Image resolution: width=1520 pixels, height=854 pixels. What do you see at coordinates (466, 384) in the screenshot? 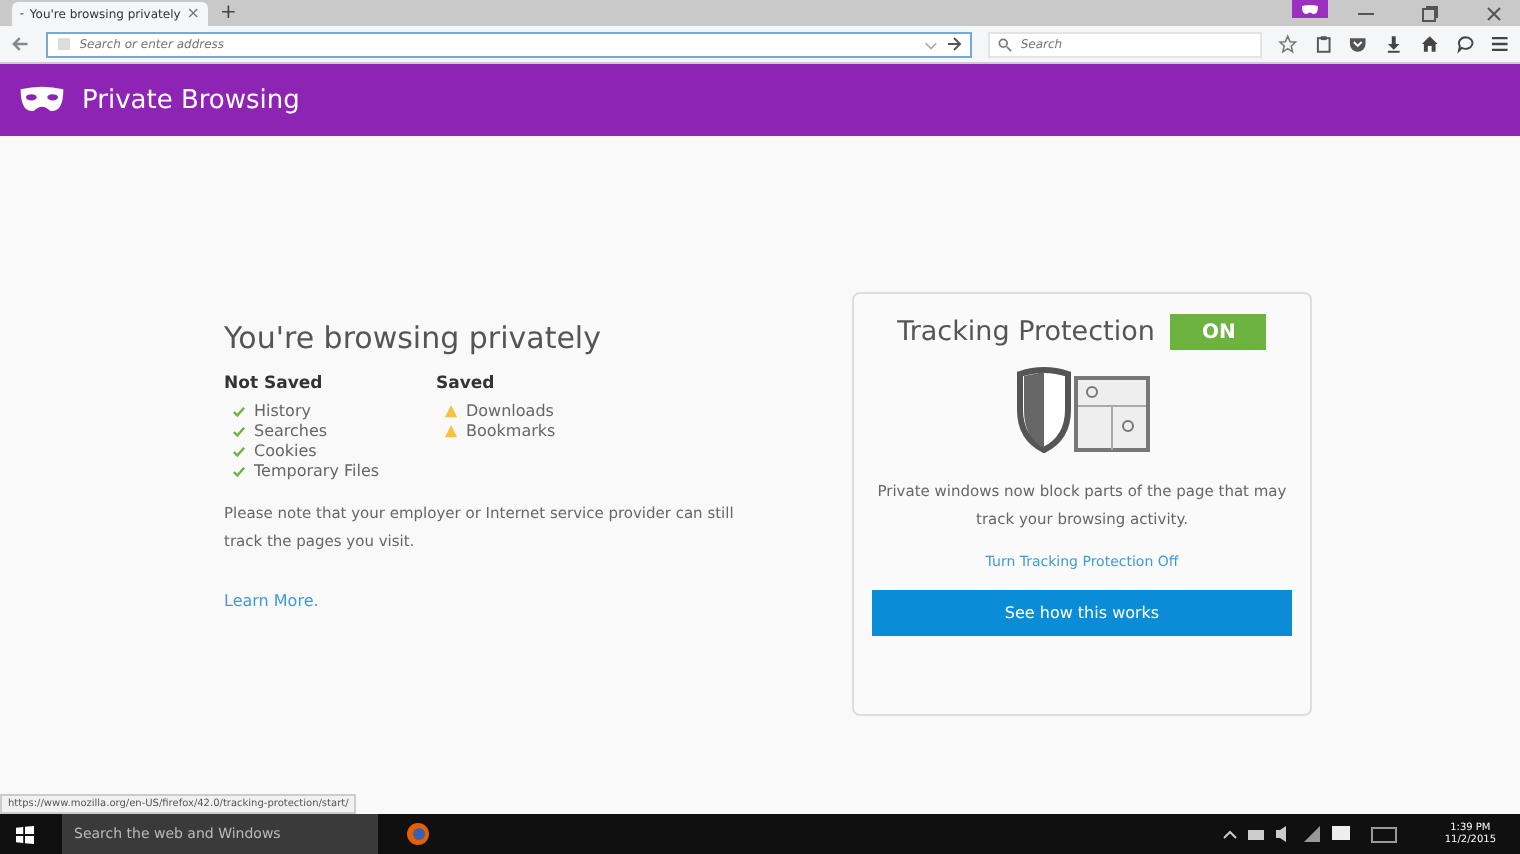
I see `list-heading: Saved` at bounding box center [466, 384].